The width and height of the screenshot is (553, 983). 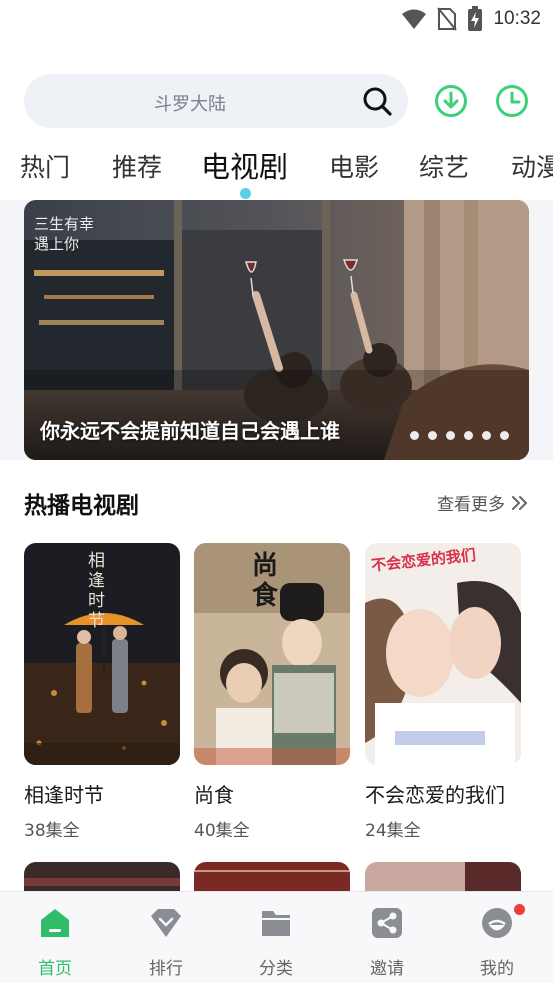 I want to click on search-row: 斗罗大陆, so click(x=279, y=101).